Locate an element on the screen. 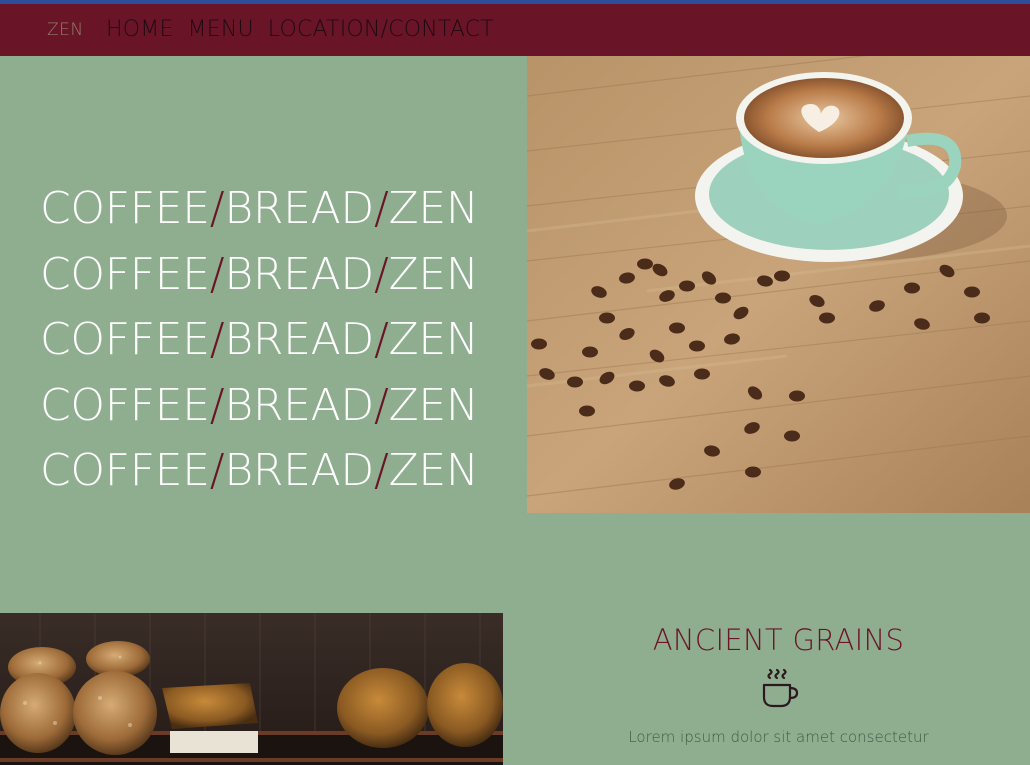  navbar: ZEN HOME MENU LOCATION/CONTACT is located at coordinates (515, 30).